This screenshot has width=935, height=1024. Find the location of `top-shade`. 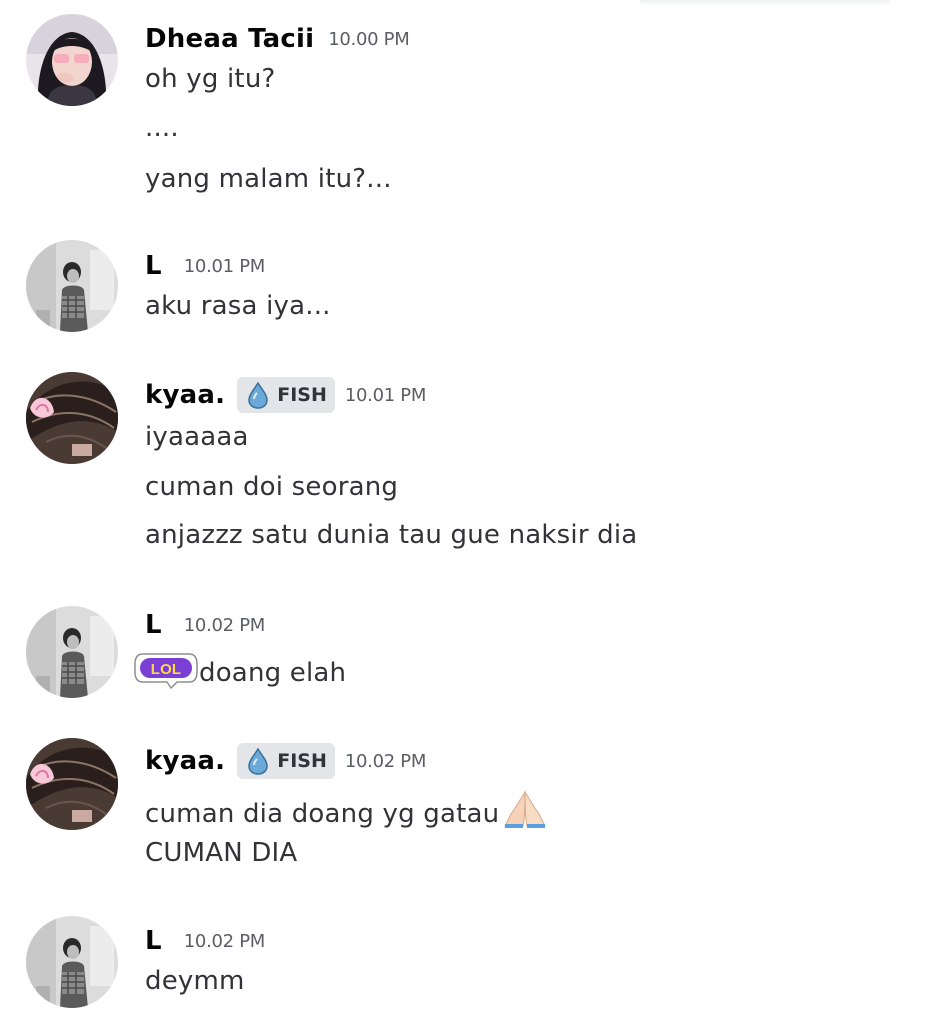

top-shade is located at coordinates (765, 3).